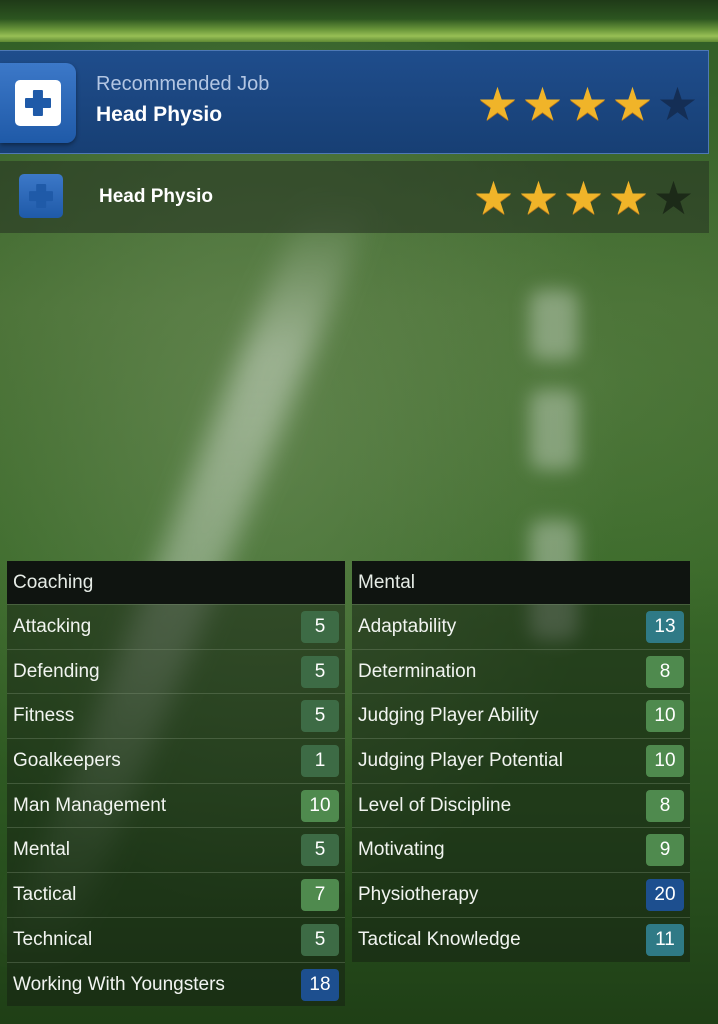 This screenshot has width=718, height=1024. What do you see at coordinates (53, 939) in the screenshot?
I see `attribute-label: Technical` at bounding box center [53, 939].